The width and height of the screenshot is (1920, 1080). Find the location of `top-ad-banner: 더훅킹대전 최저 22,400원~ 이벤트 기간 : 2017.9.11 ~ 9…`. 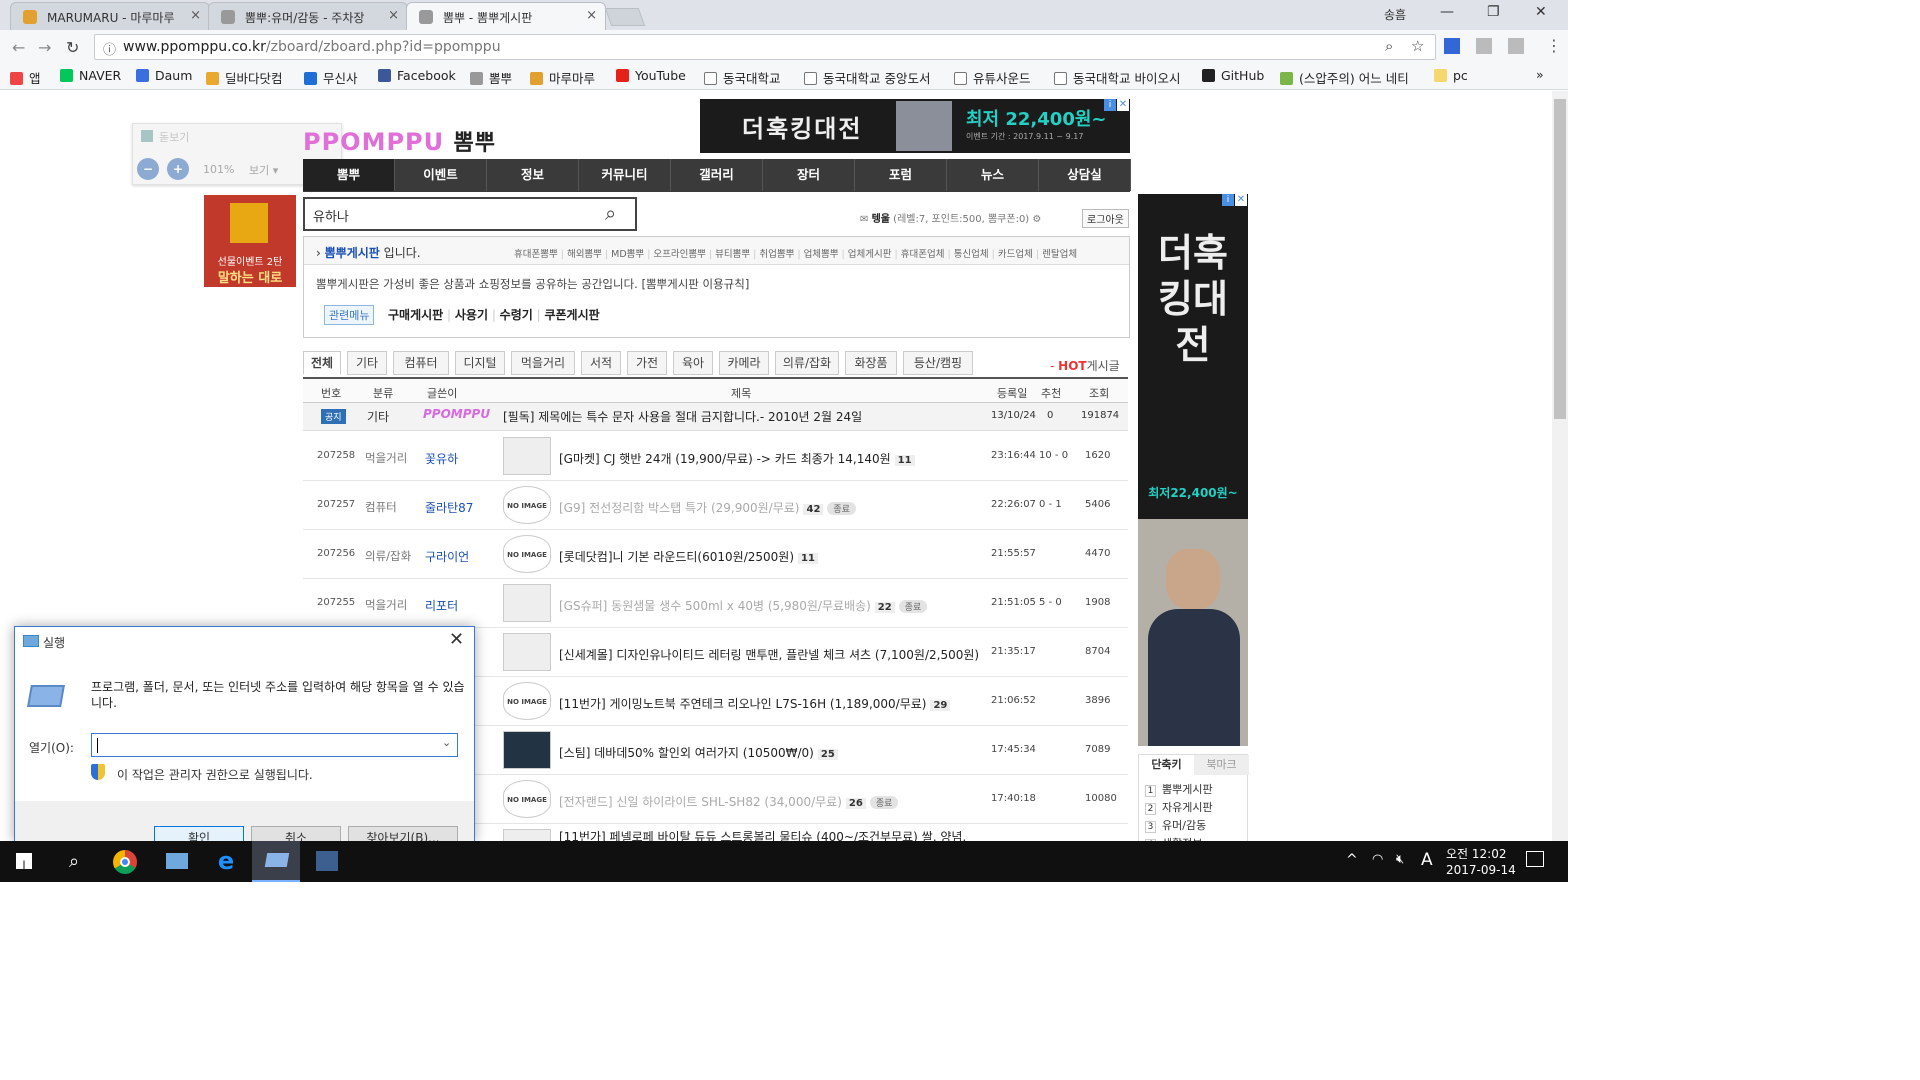

top-ad-banner: 더훅킹대전 최저 22,400원~ 이벤트 기간 : 2017.9.11 ~ 9… is located at coordinates (915, 126).